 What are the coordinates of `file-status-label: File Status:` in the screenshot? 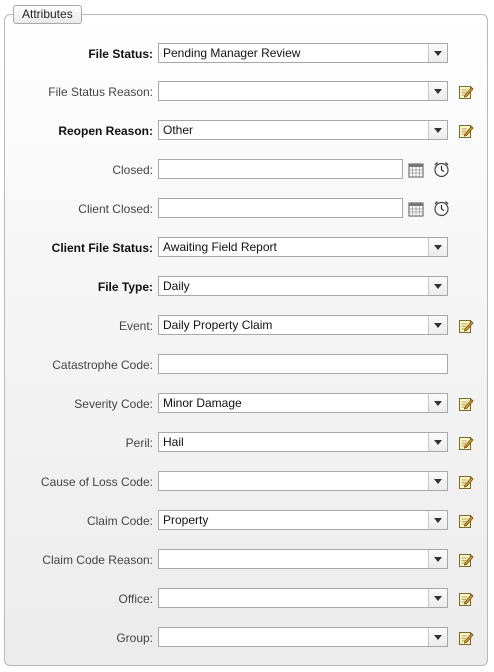 It's located at (120, 54).